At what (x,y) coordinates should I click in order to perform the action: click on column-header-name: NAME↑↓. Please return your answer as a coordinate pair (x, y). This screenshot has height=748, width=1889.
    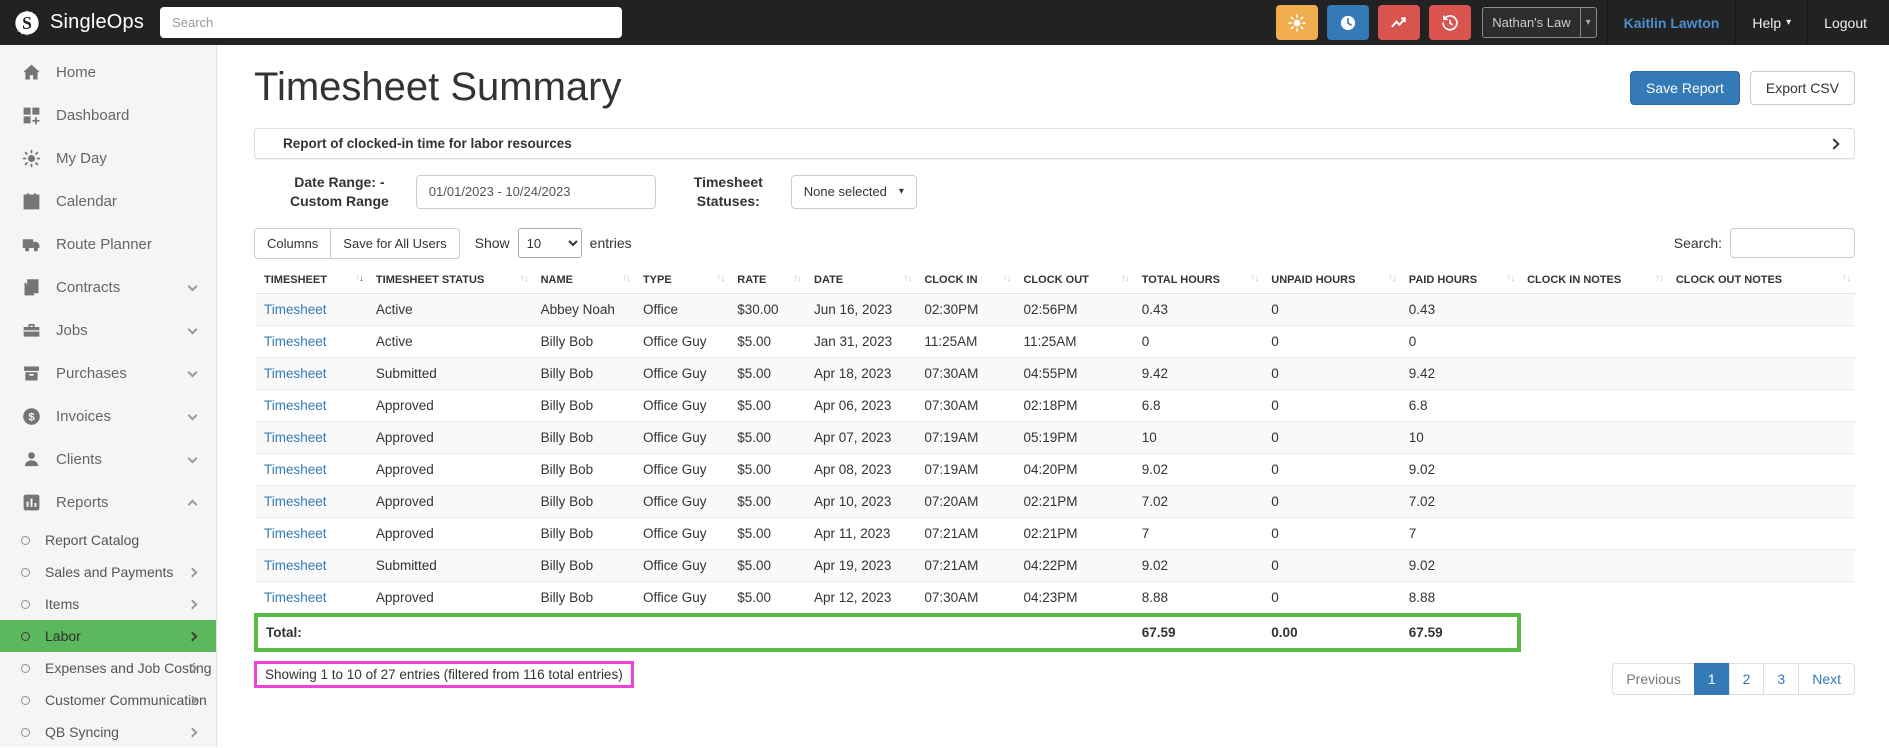
    Looking at the image, I should click on (584, 282).